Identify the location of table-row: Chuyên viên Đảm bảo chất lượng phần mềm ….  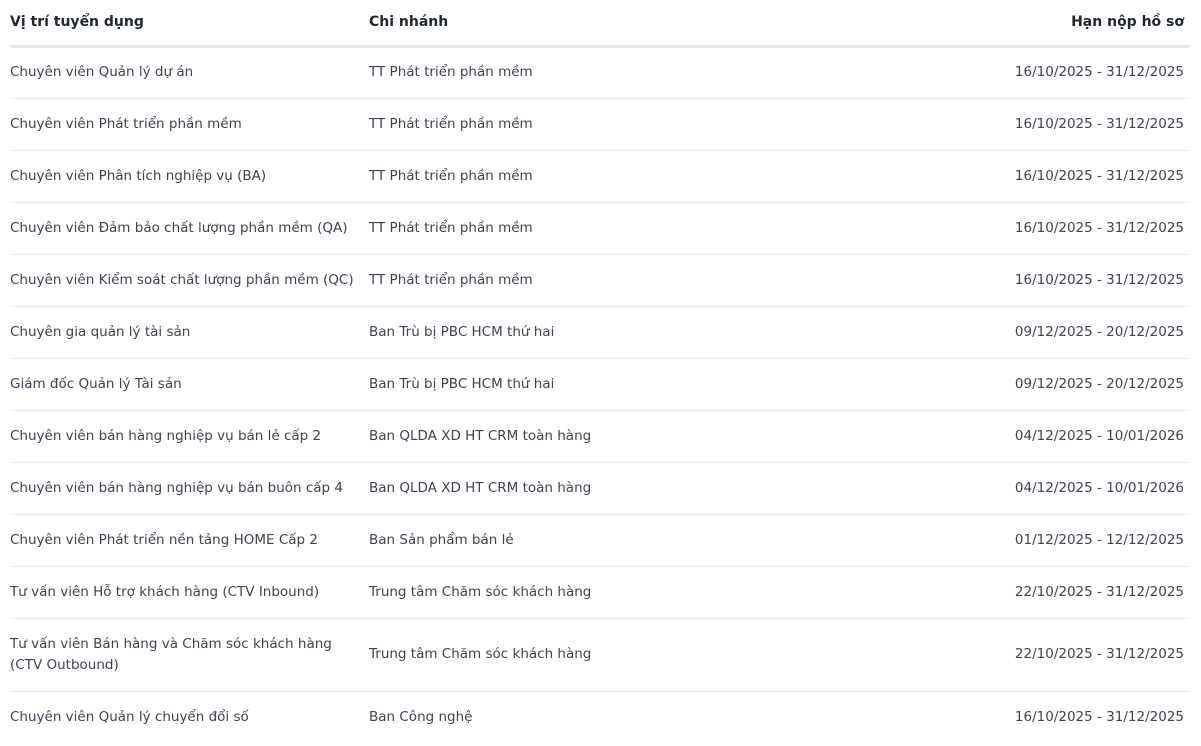
(600, 228).